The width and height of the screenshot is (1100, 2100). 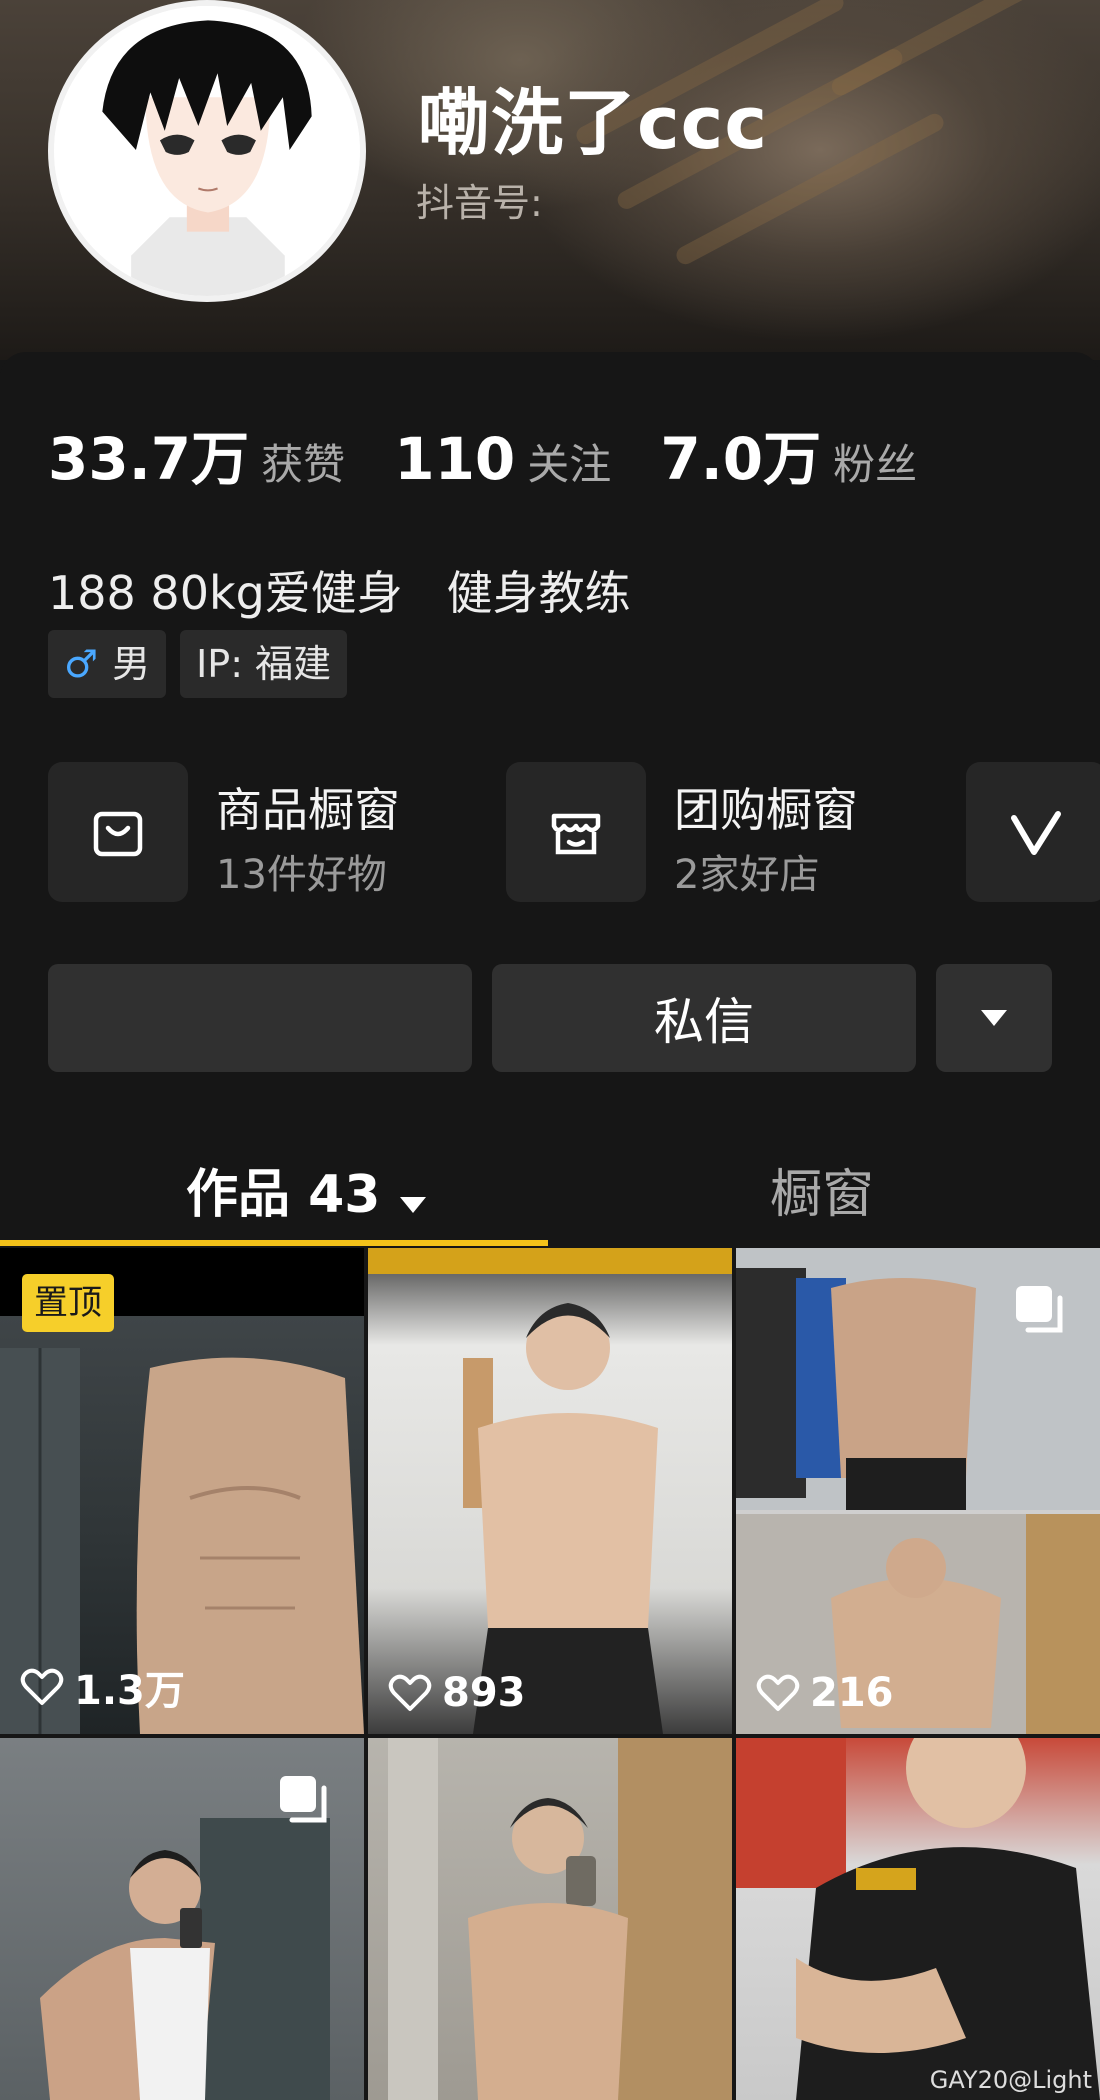 I want to click on post-thumbnail: 216, so click(x=918, y=1491).